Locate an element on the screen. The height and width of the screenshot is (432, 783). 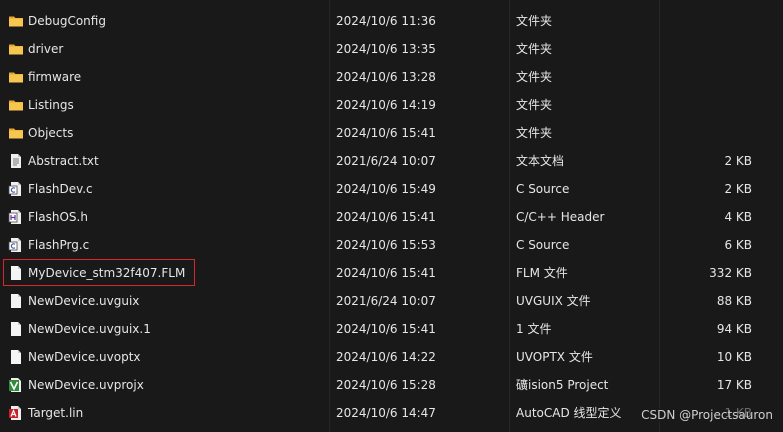
file-date-modified: 2024/10/6 15:28 is located at coordinates (386, 385).